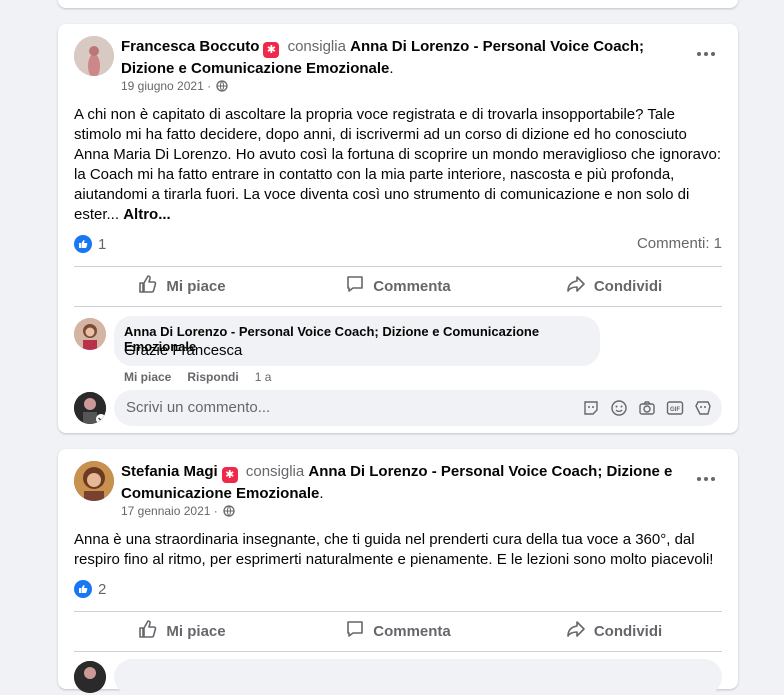 Image resolution: width=784 pixels, height=695 pixels. I want to click on svg-text: GIF, so click(675, 410).